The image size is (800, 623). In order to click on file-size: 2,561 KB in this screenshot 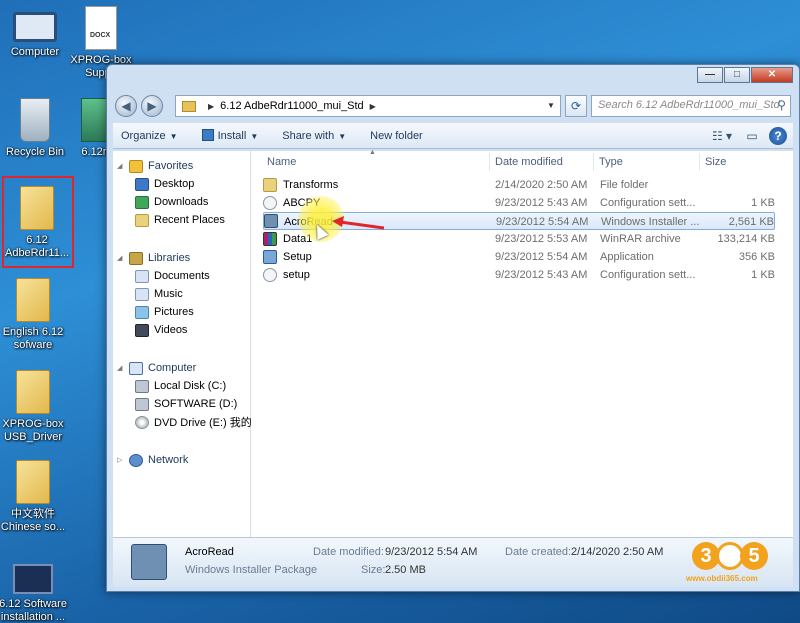, I will do `click(751, 222)`.